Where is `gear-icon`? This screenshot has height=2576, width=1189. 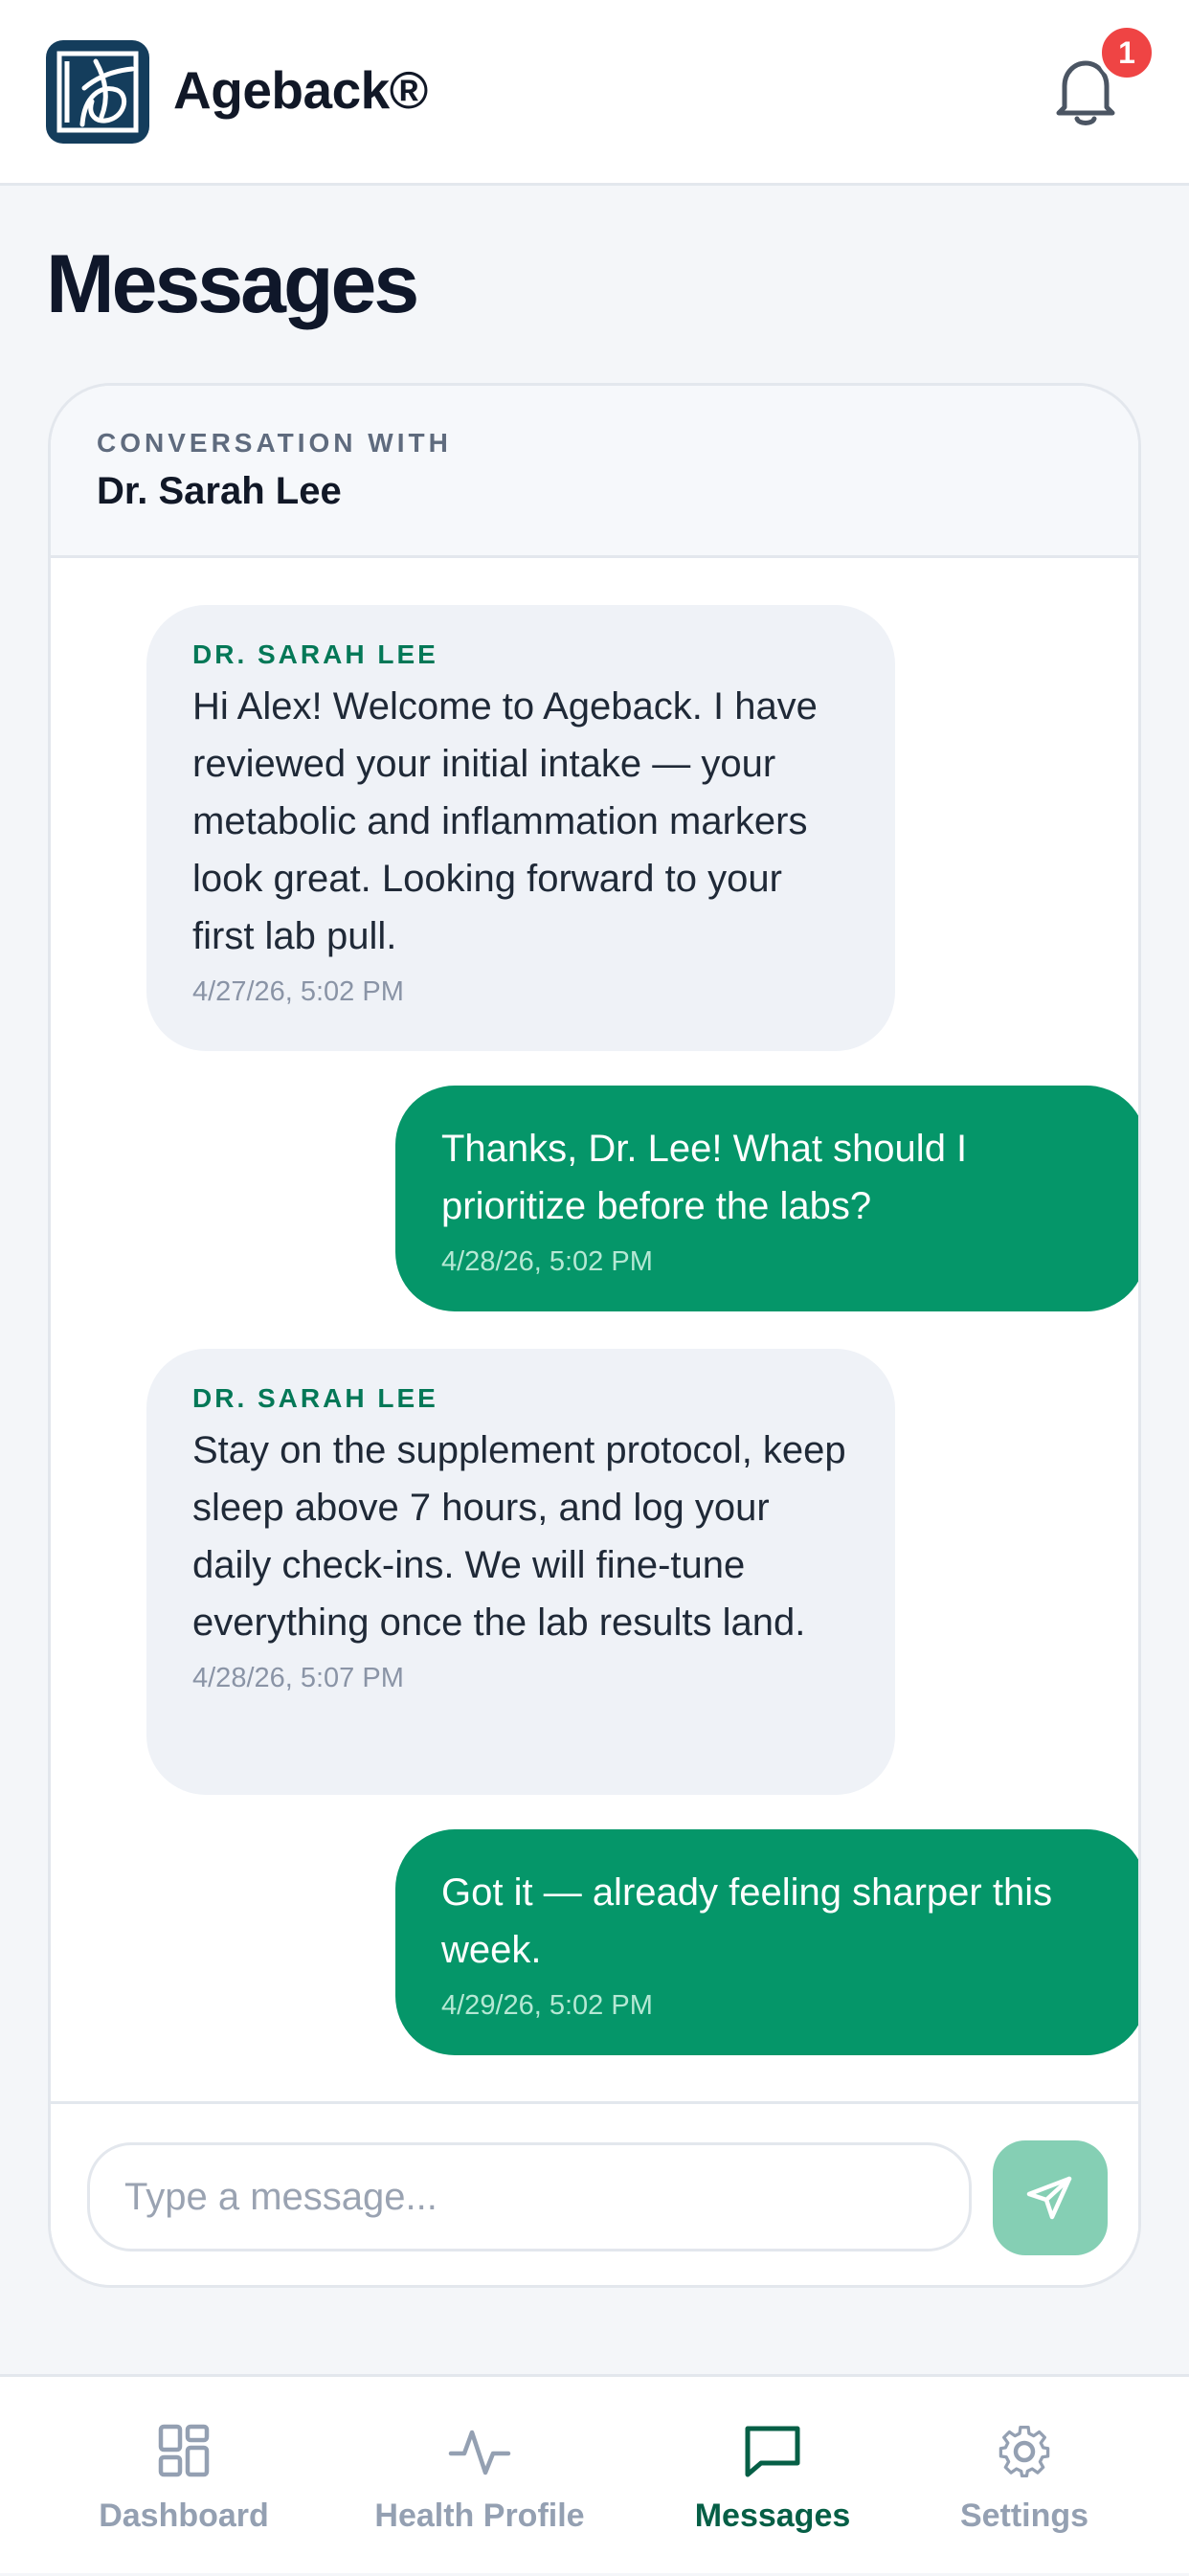
gear-icon is located at coordinates (1024, 2451).